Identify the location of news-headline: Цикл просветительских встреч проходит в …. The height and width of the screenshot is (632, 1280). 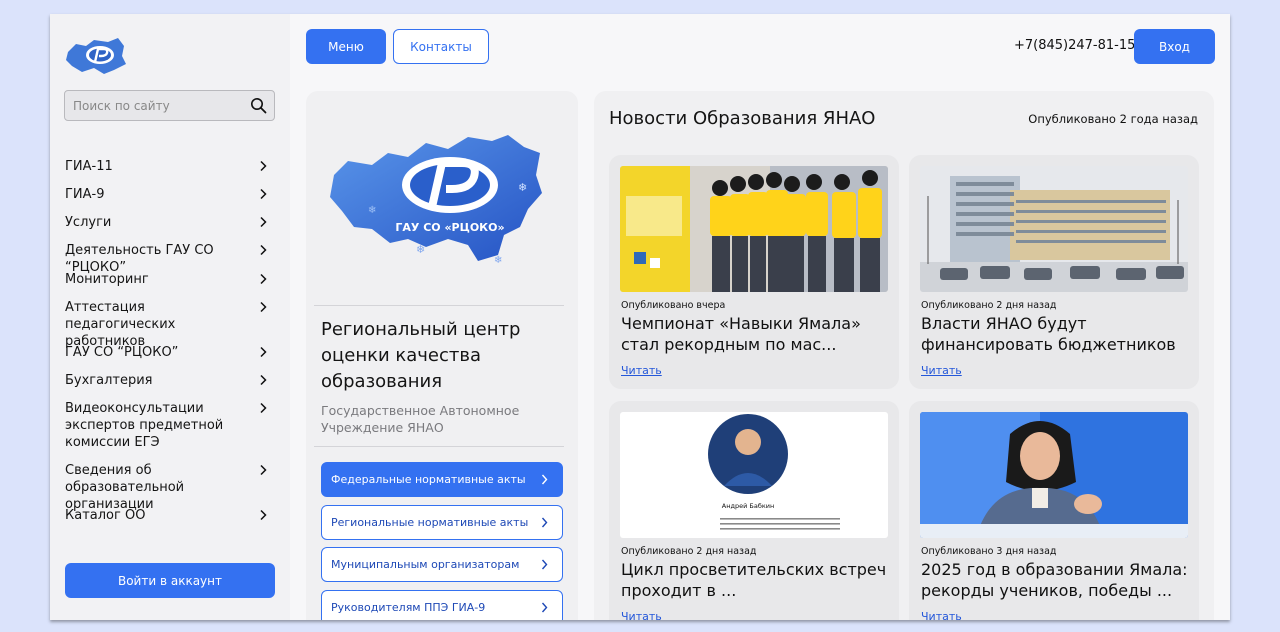
(754, 580).